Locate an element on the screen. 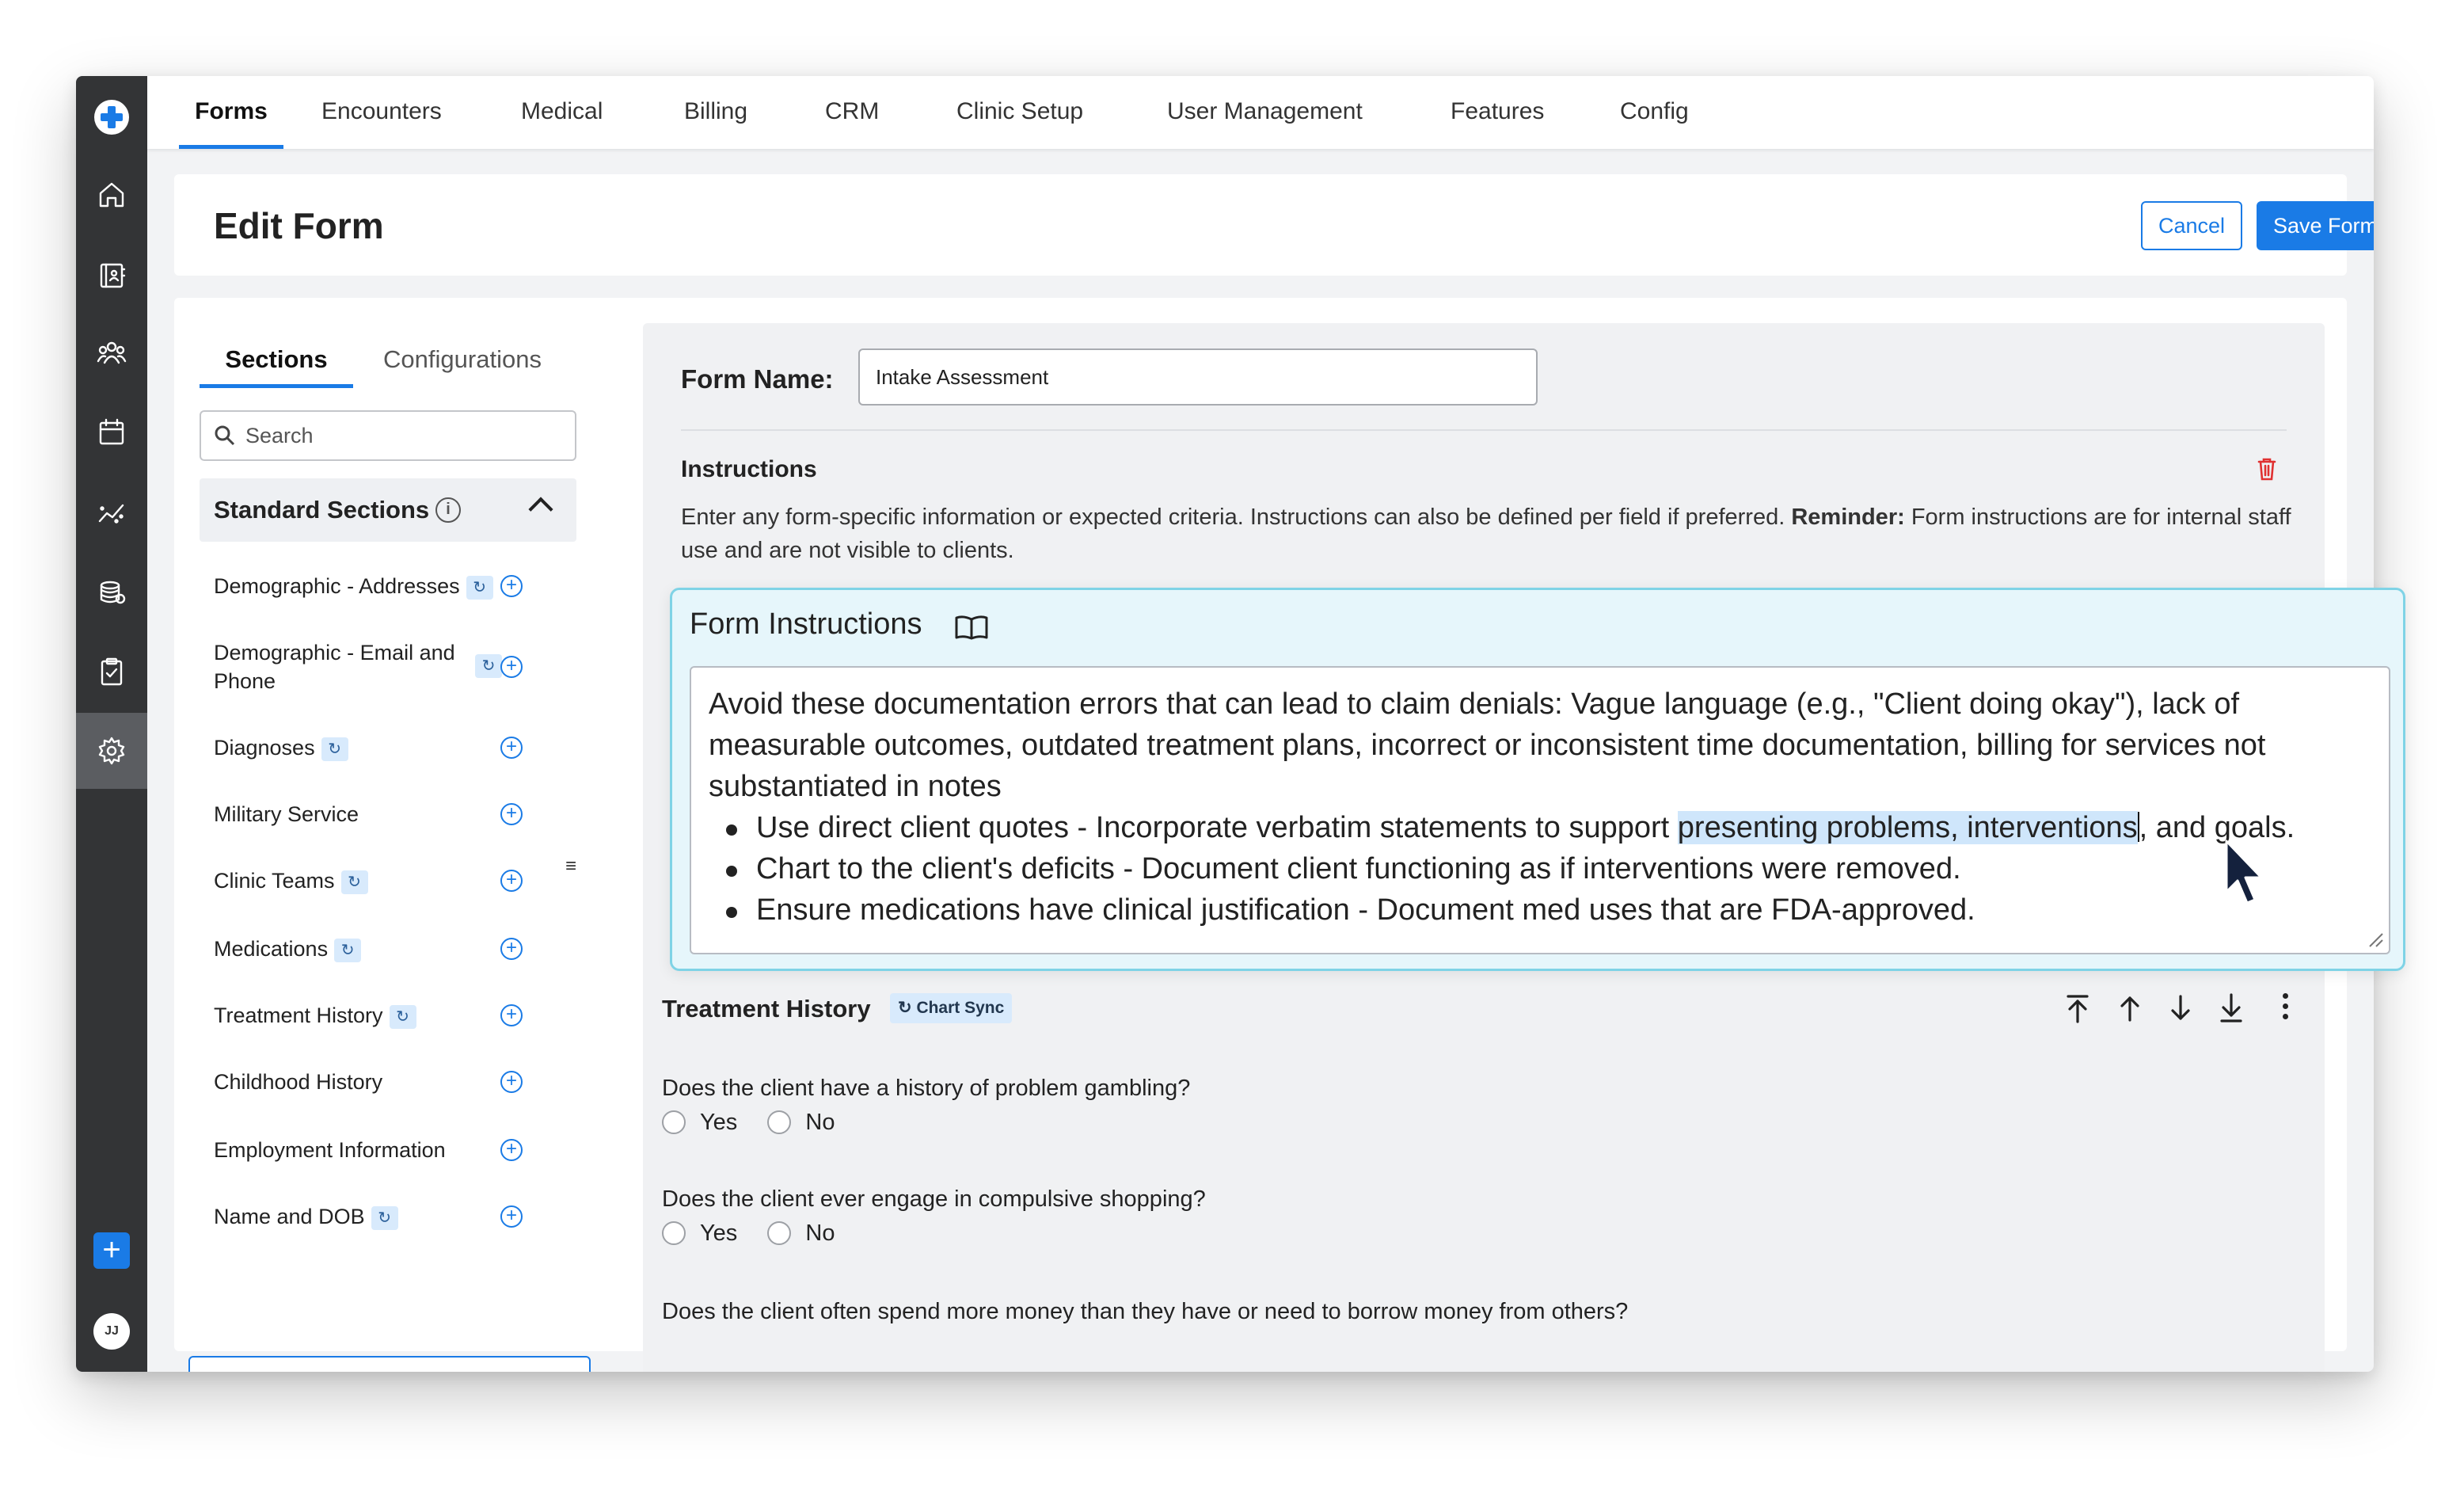 The width and height of the screenshot is (2464, 1508). instructions-title: Instructions is located at coordinates (749, 469).